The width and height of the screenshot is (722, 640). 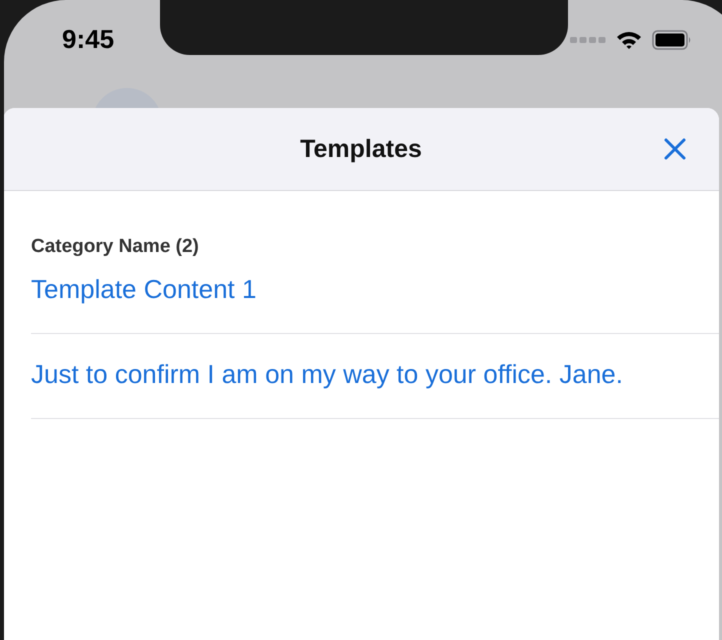 What do you see at coordinates (675, 149) in the screenshot?
I see `close-button` at bounding box center [675, 149].